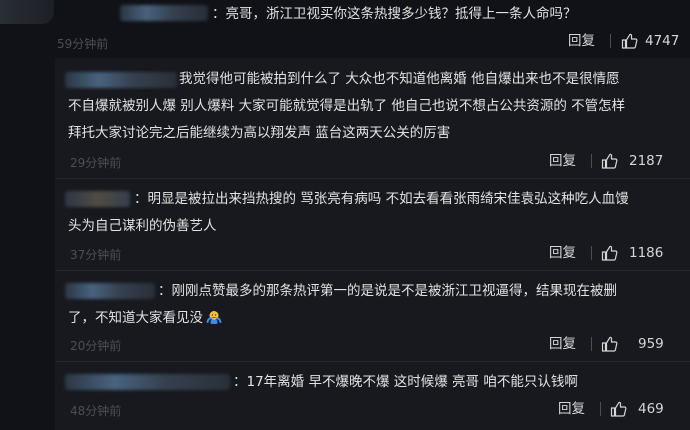 This screenshot has height=430, width=690. I want to click on like-count: 2187, so click(646, 161).